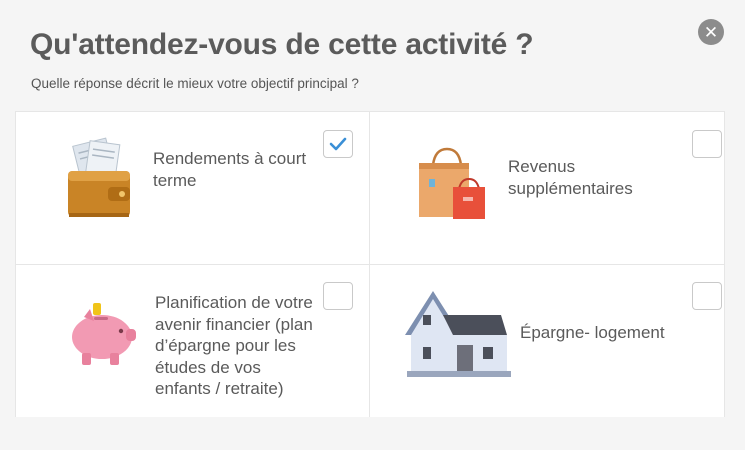 This screenshot has height=450, width=745. What do you see at coordinates (230, 169) in the screenshot?
I see `option-label: Rendements à court terme` at bounding box center [230, 169].